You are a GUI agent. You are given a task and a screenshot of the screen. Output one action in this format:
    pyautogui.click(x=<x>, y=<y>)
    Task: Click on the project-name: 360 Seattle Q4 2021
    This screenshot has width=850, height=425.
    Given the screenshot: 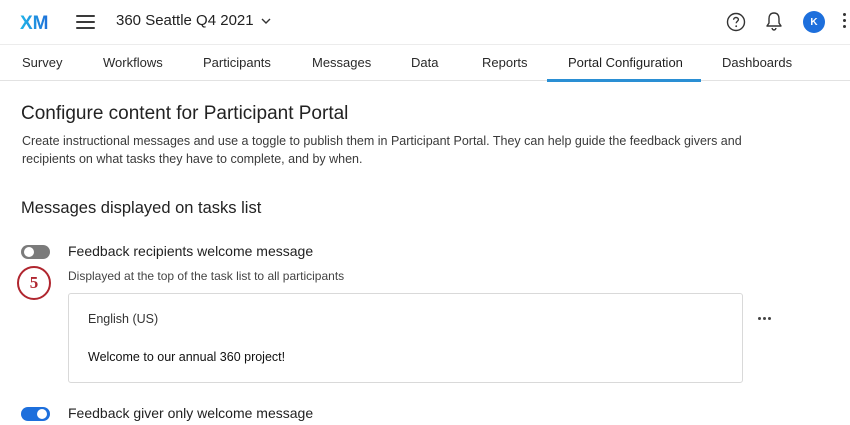 What is the action you would take?
    pyautogui.click(x=185, y=20)
    